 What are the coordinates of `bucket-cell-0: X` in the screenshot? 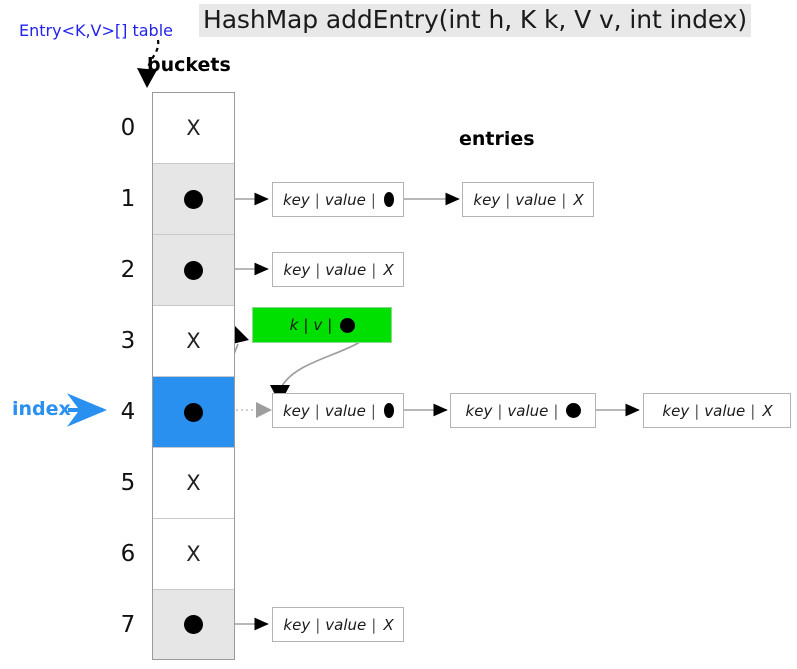 It's located at (193, 128).